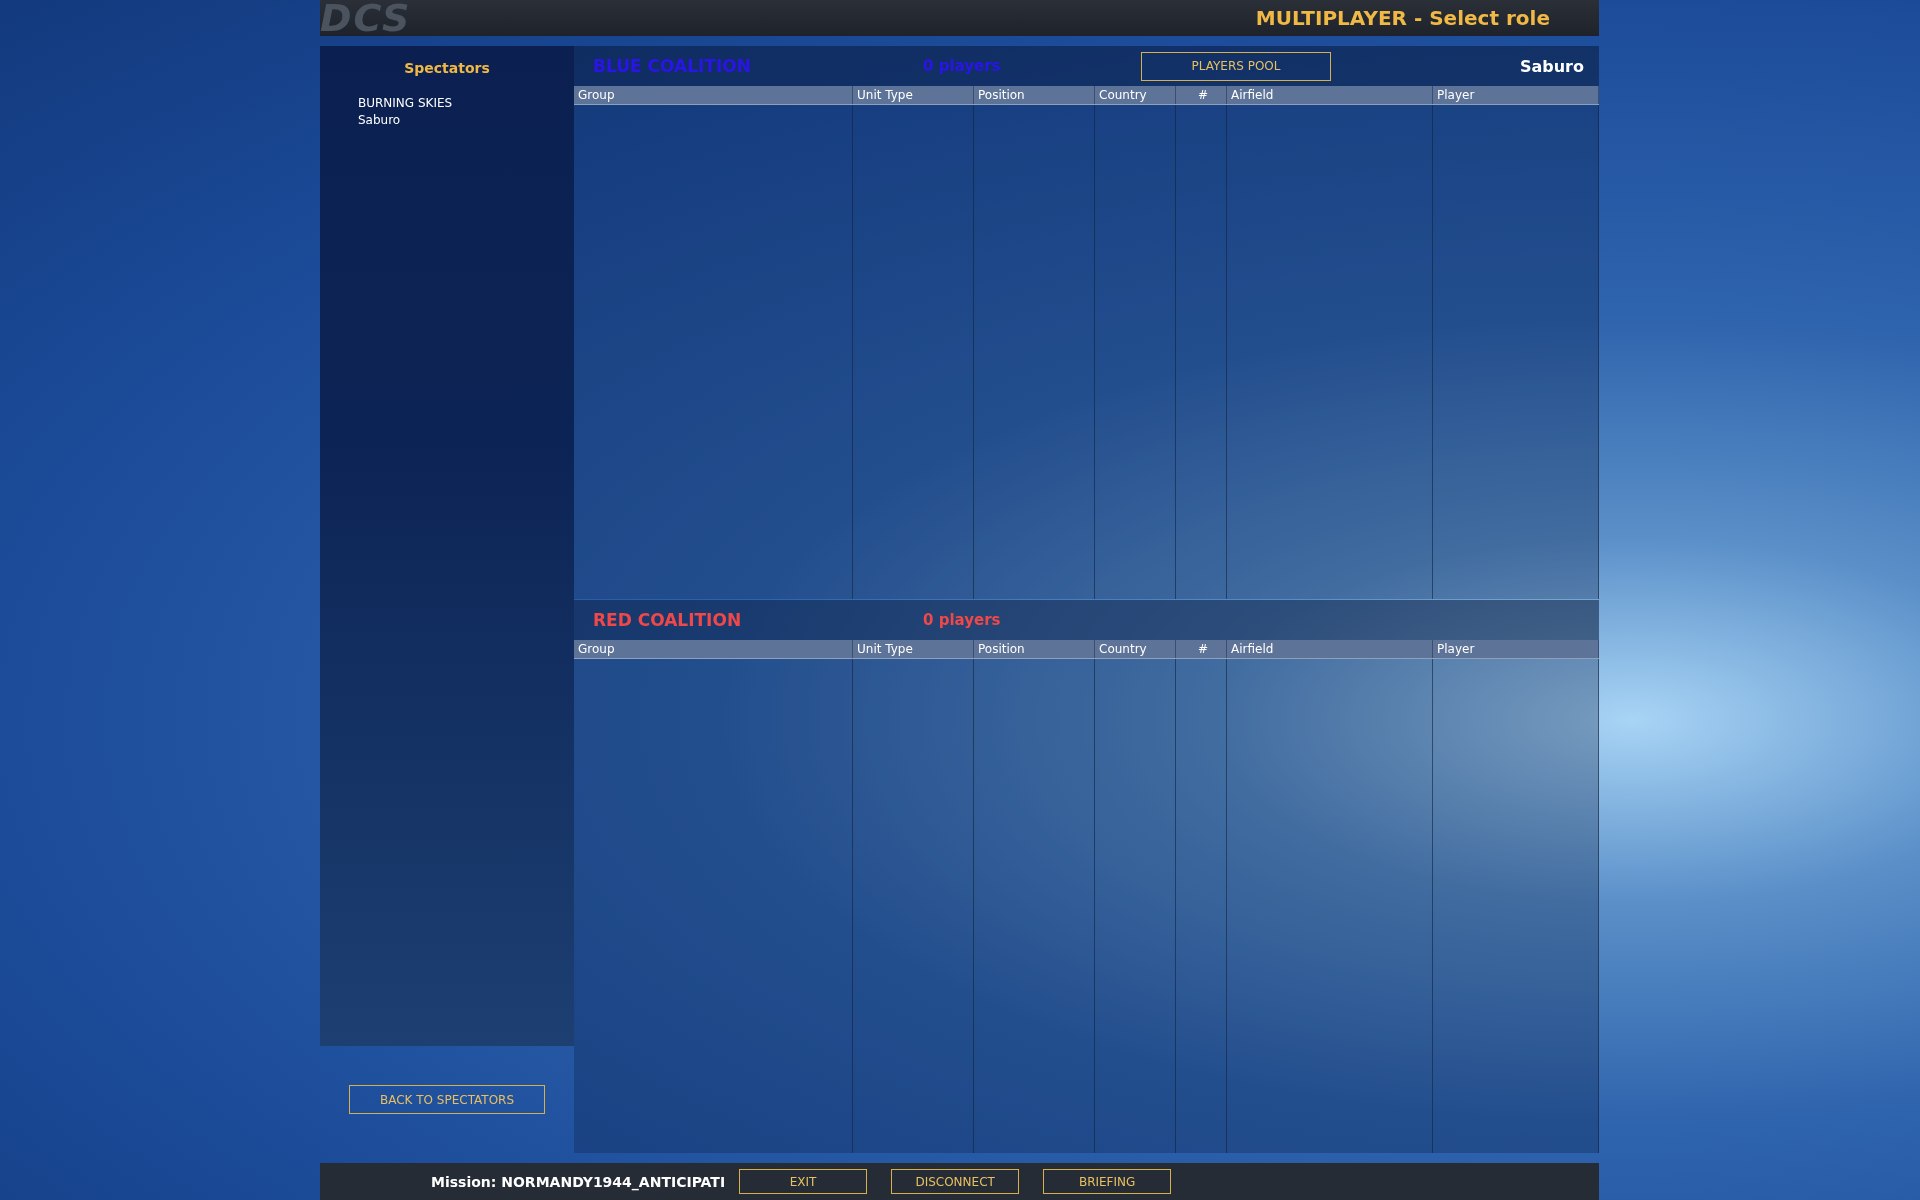 The width and height of the screenshot is (1920, 1200). What do you see at coordinates (1551, 66) in the screenshot?
I see `current-player-name: Saburo` at bounding box center [1551, 66].